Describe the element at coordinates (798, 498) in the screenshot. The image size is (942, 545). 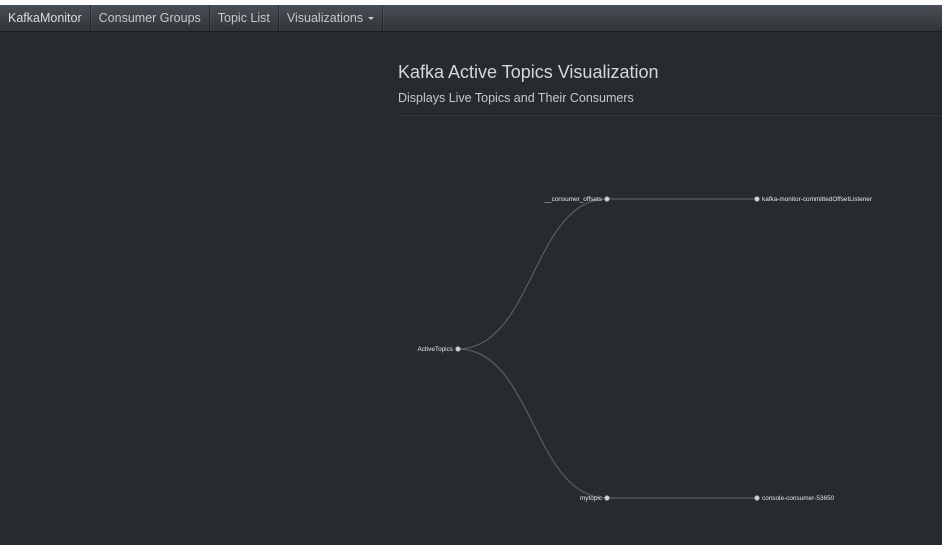
I see `node-label-consumer: console-consumer-53650` at that location.